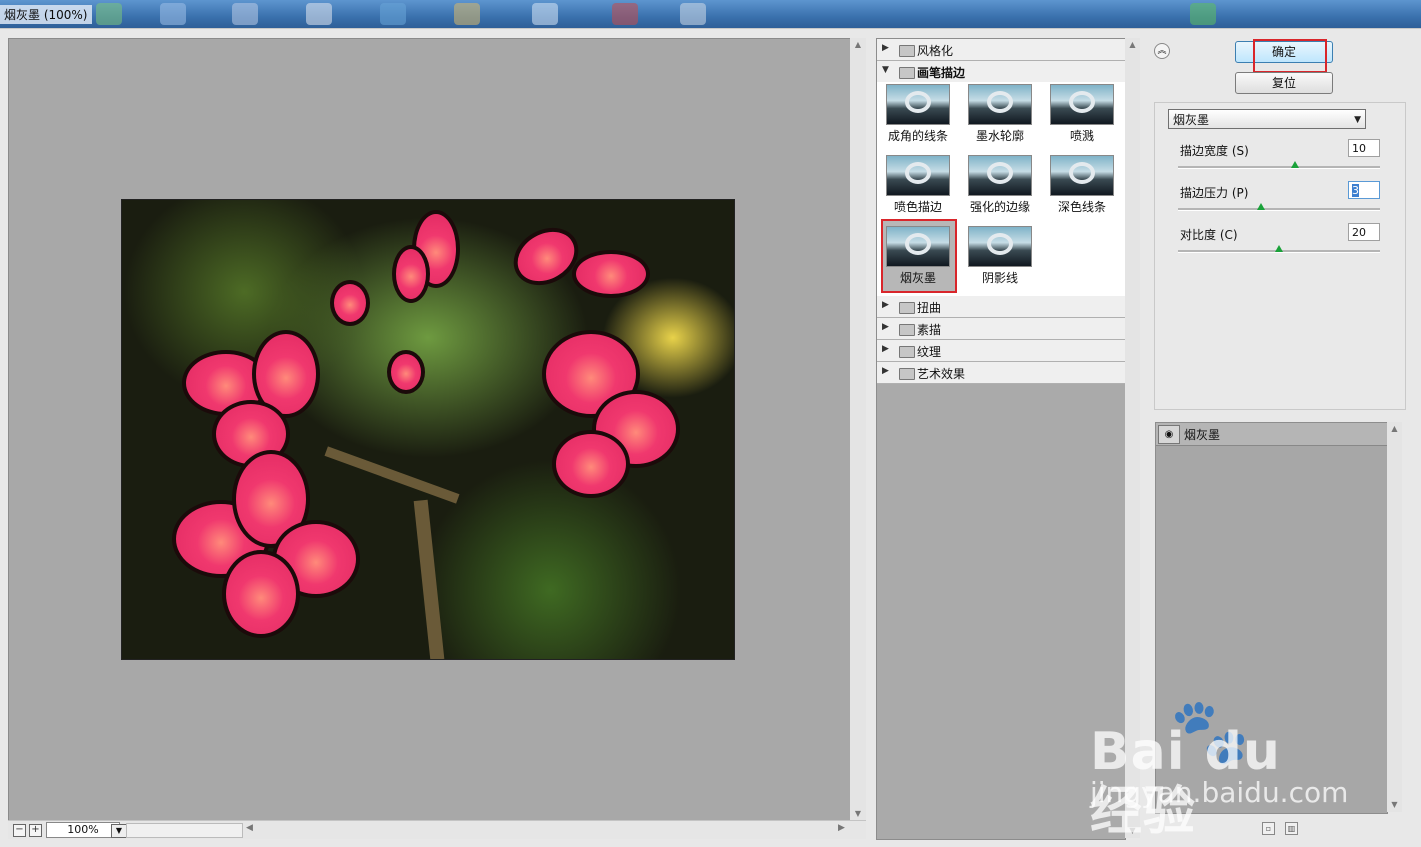 This screenshot has height=847, width=1421. What do you see at coordinates (941, 374) in the screenshot?
I see `category-label: 艺术效果` at bounding box center [941, 374].